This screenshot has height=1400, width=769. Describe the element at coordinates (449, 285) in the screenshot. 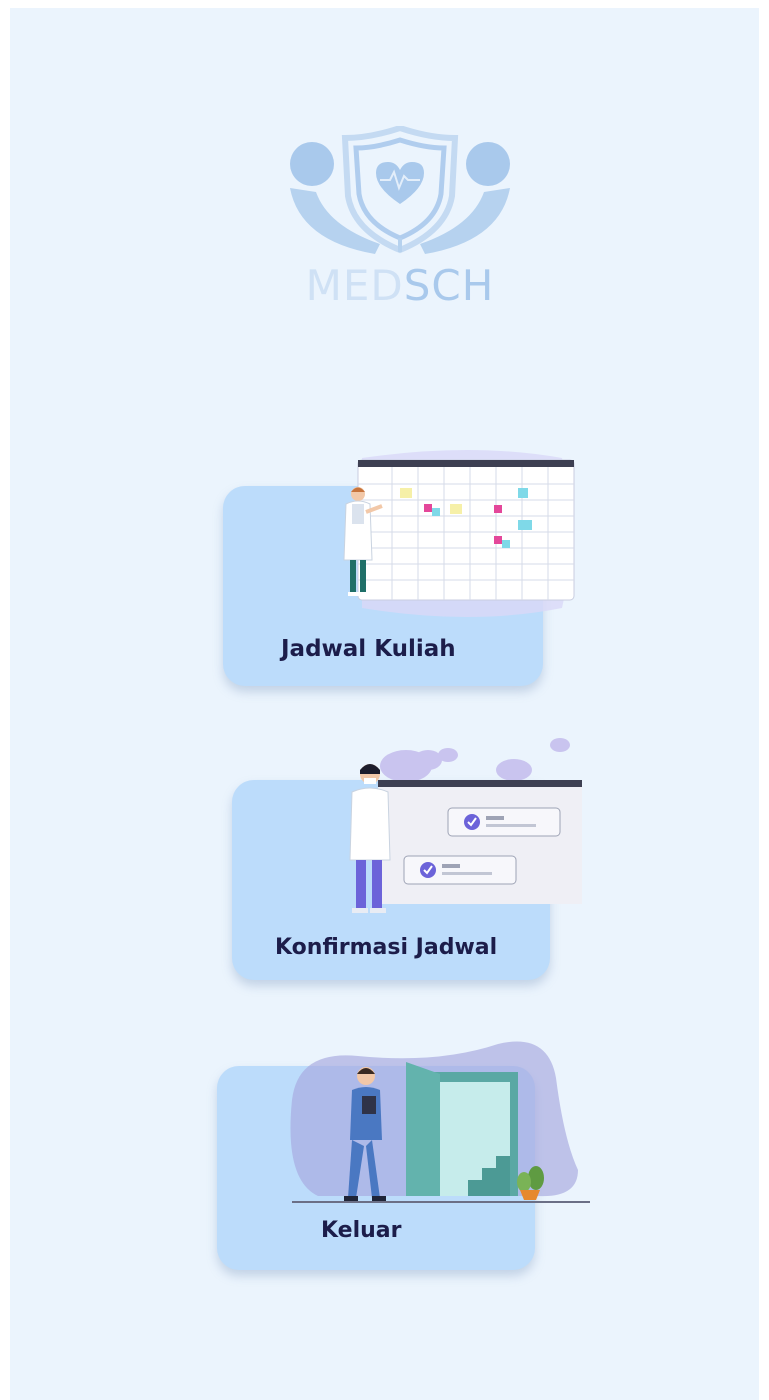

I see `logo-suffix: SCH` at that location.